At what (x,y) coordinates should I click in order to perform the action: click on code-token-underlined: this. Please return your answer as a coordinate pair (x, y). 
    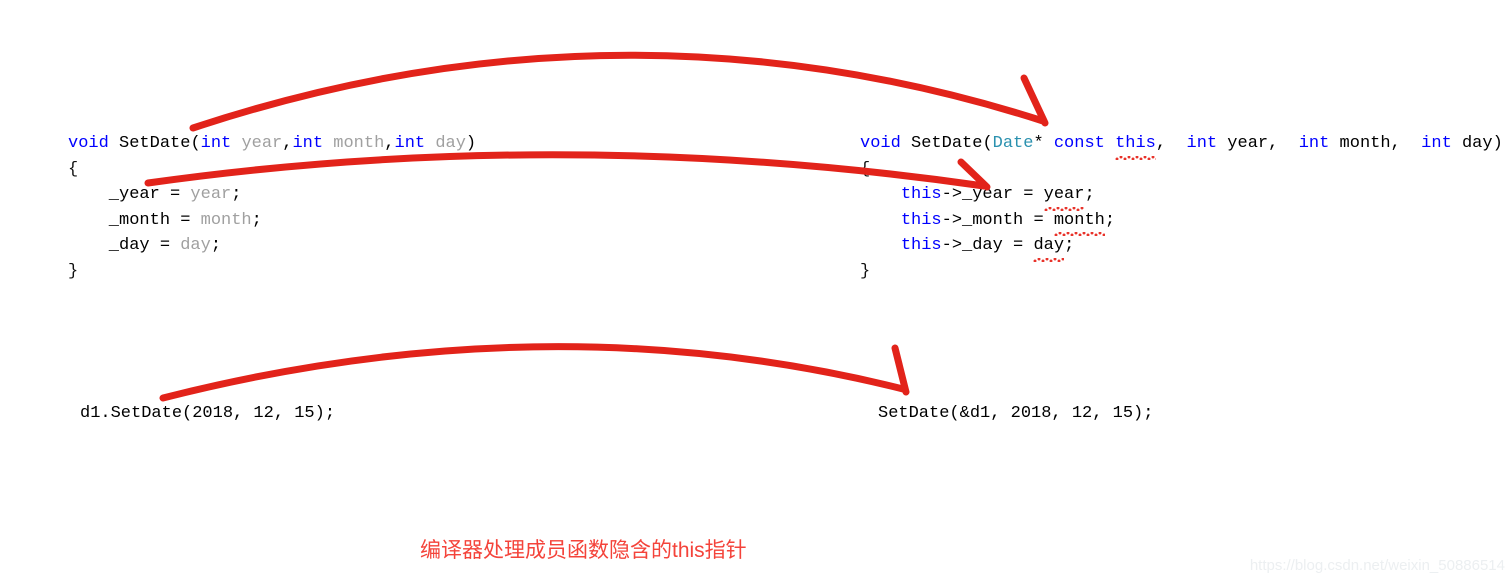
    Looking at the image, I should click on (1135, 145).